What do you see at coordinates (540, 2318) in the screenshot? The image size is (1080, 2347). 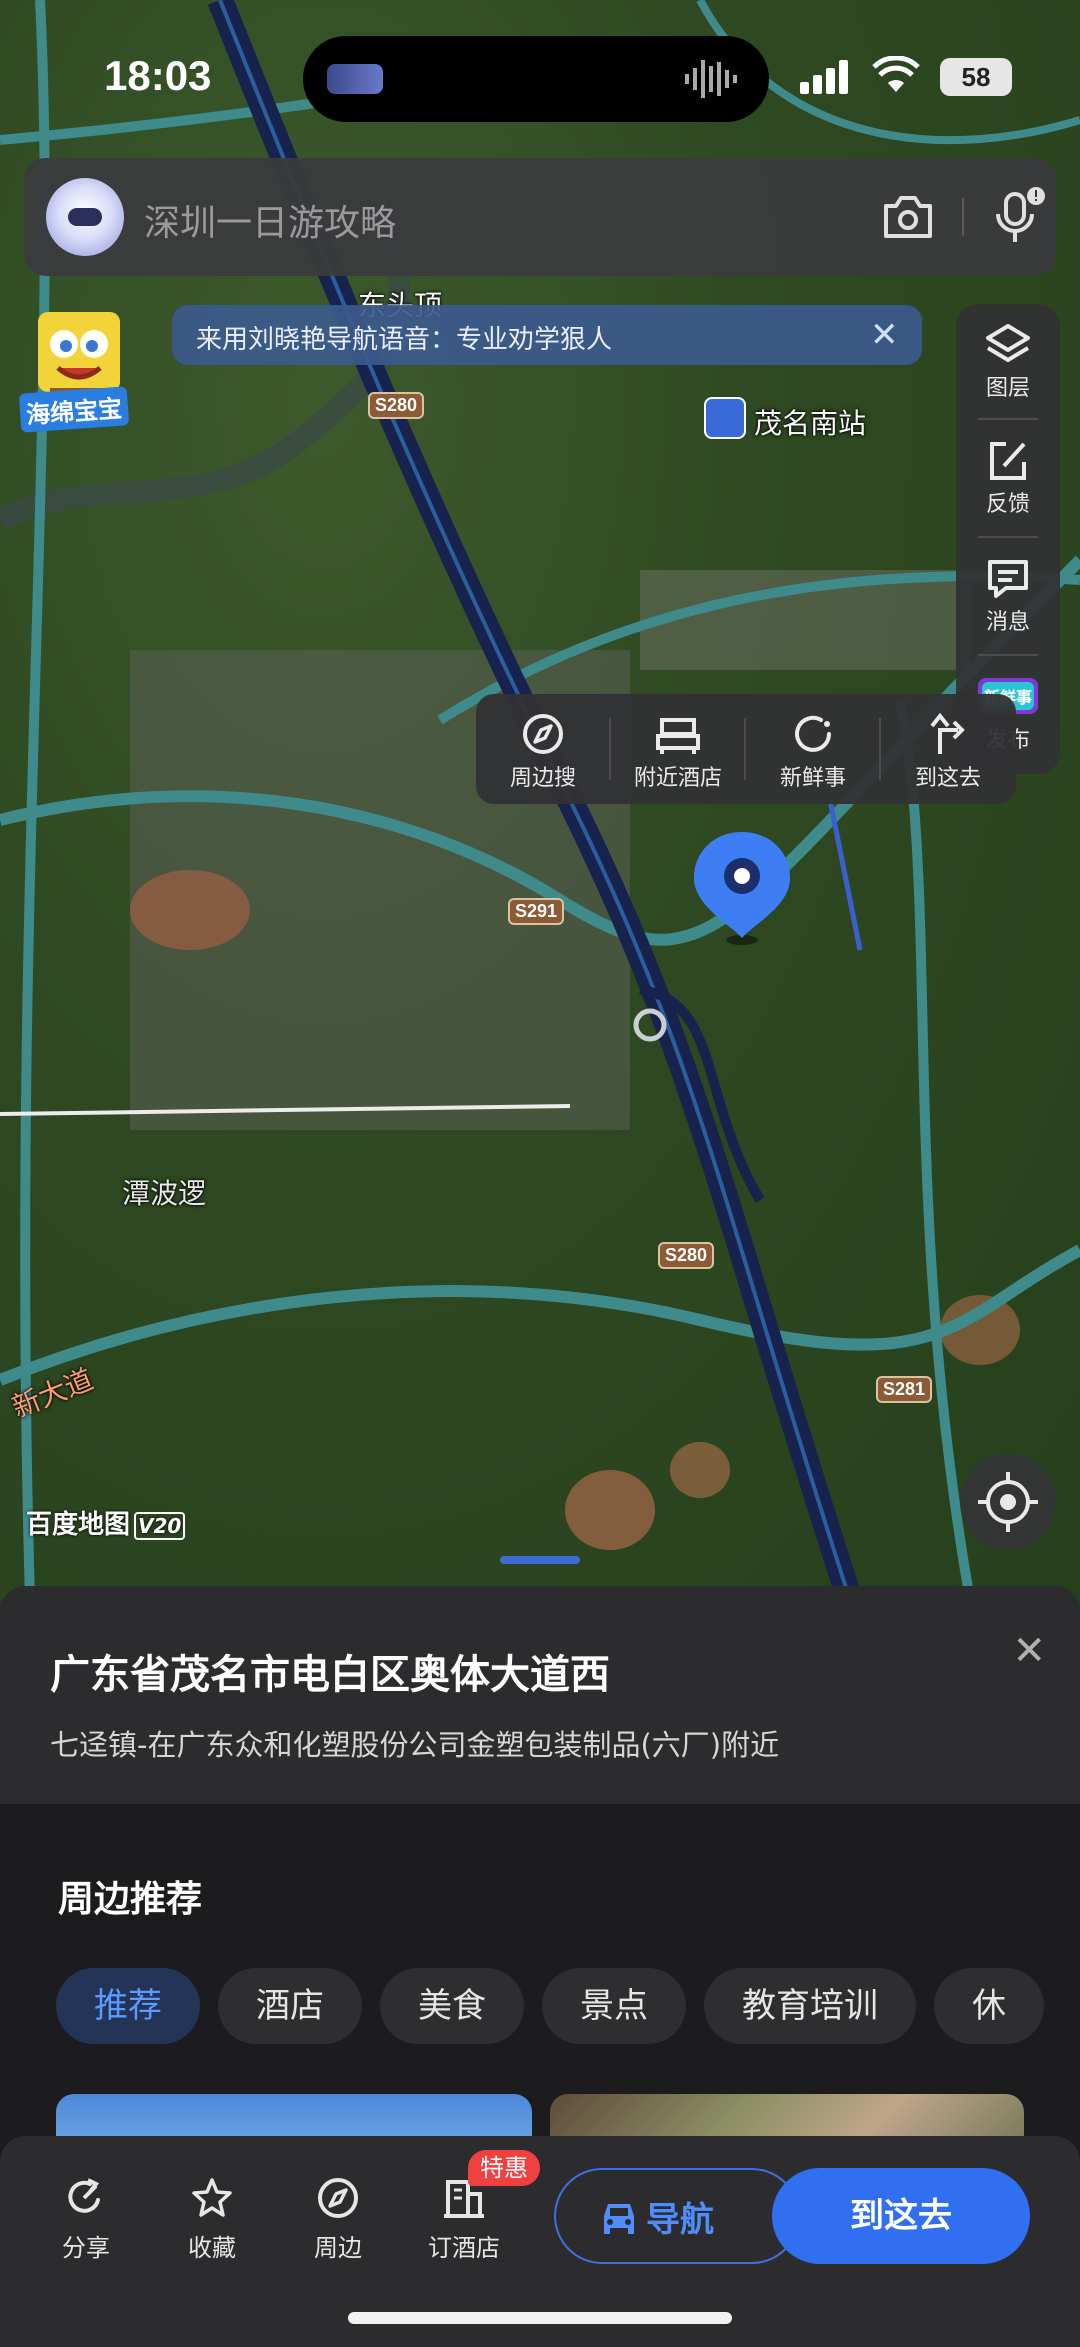 I see `home-indicator` at bounding box center [540, 2318].